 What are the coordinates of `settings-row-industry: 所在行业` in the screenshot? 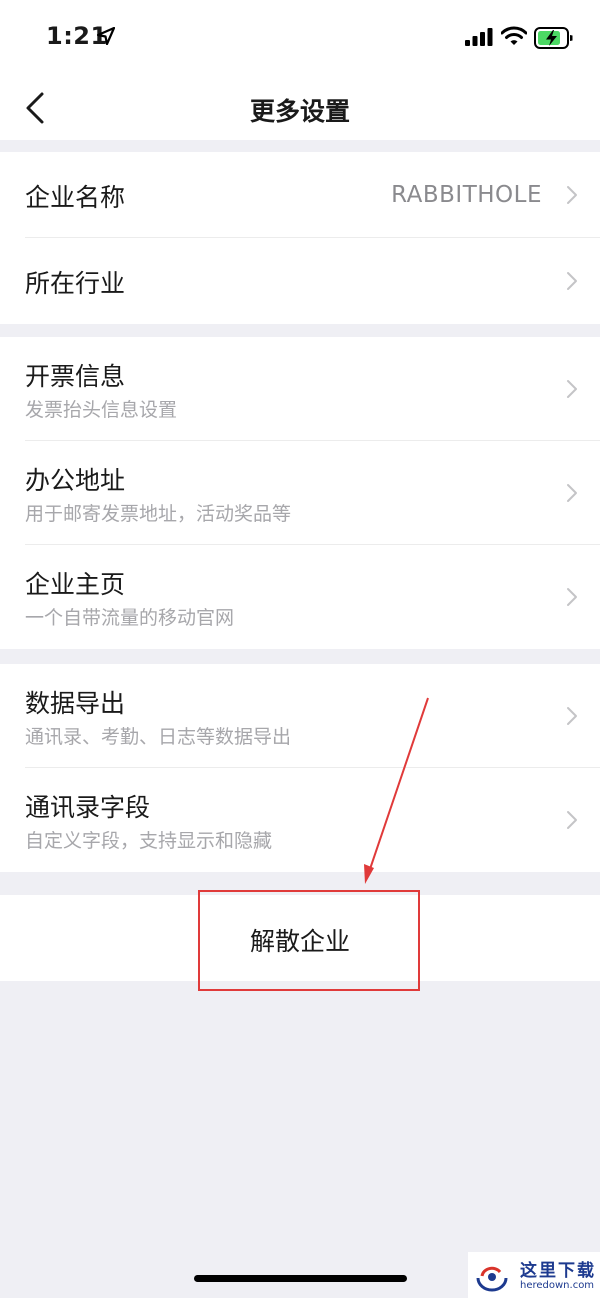 It's located at (300, 281).